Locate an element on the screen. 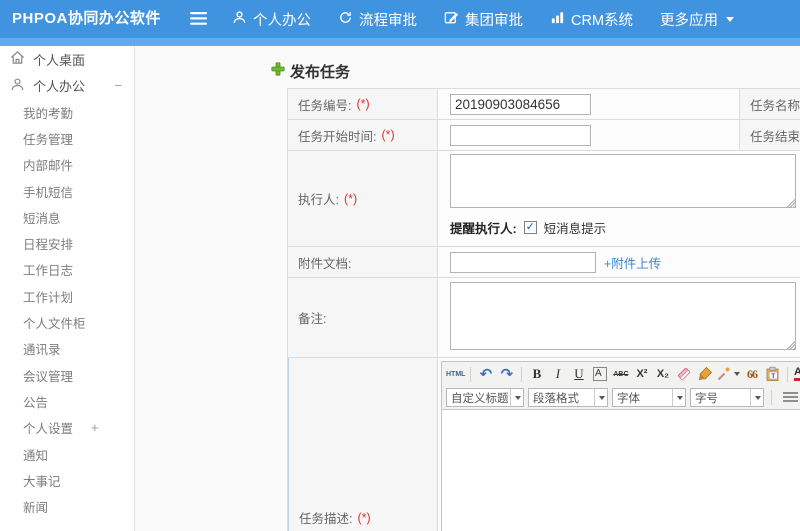 Image resolution: width=800 pixels, height=531 pixels. attachment-input is located at coordinates (523, 262).